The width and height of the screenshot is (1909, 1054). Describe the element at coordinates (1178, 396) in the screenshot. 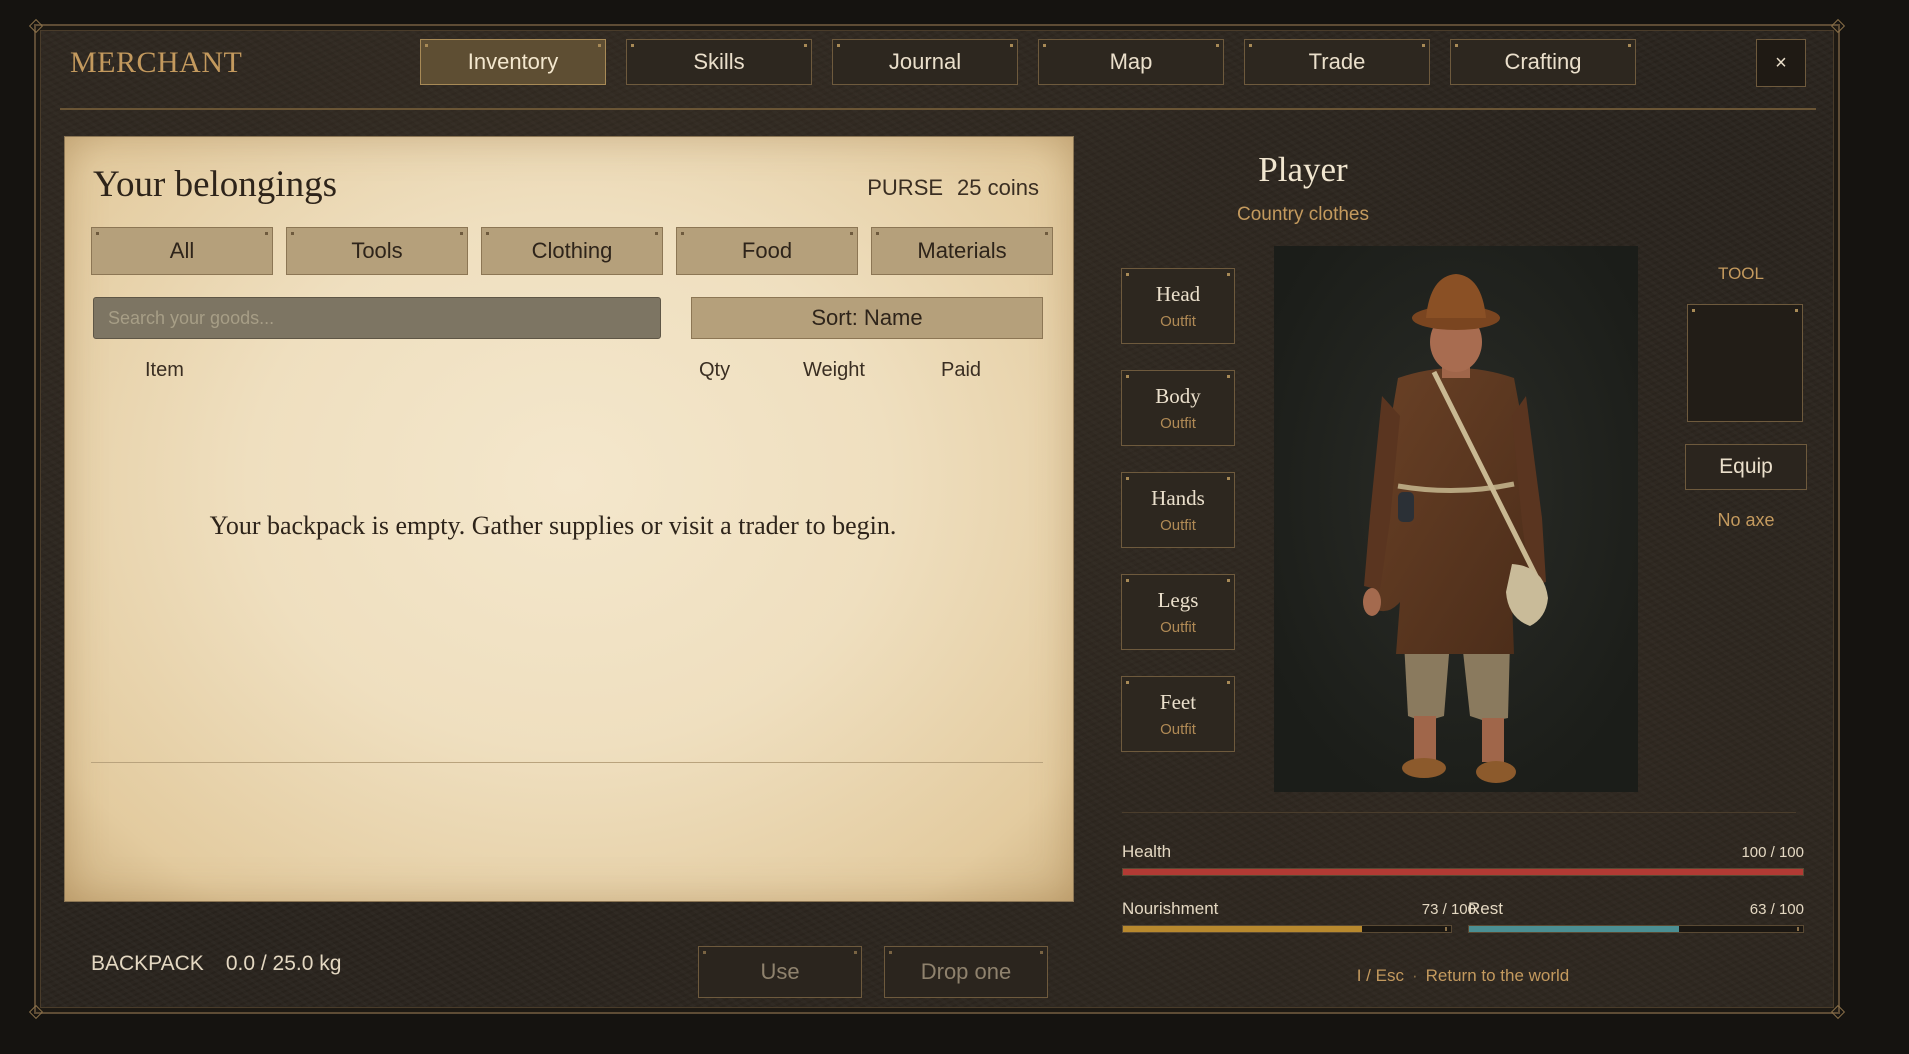

I see `slot-name: Body` at that location.